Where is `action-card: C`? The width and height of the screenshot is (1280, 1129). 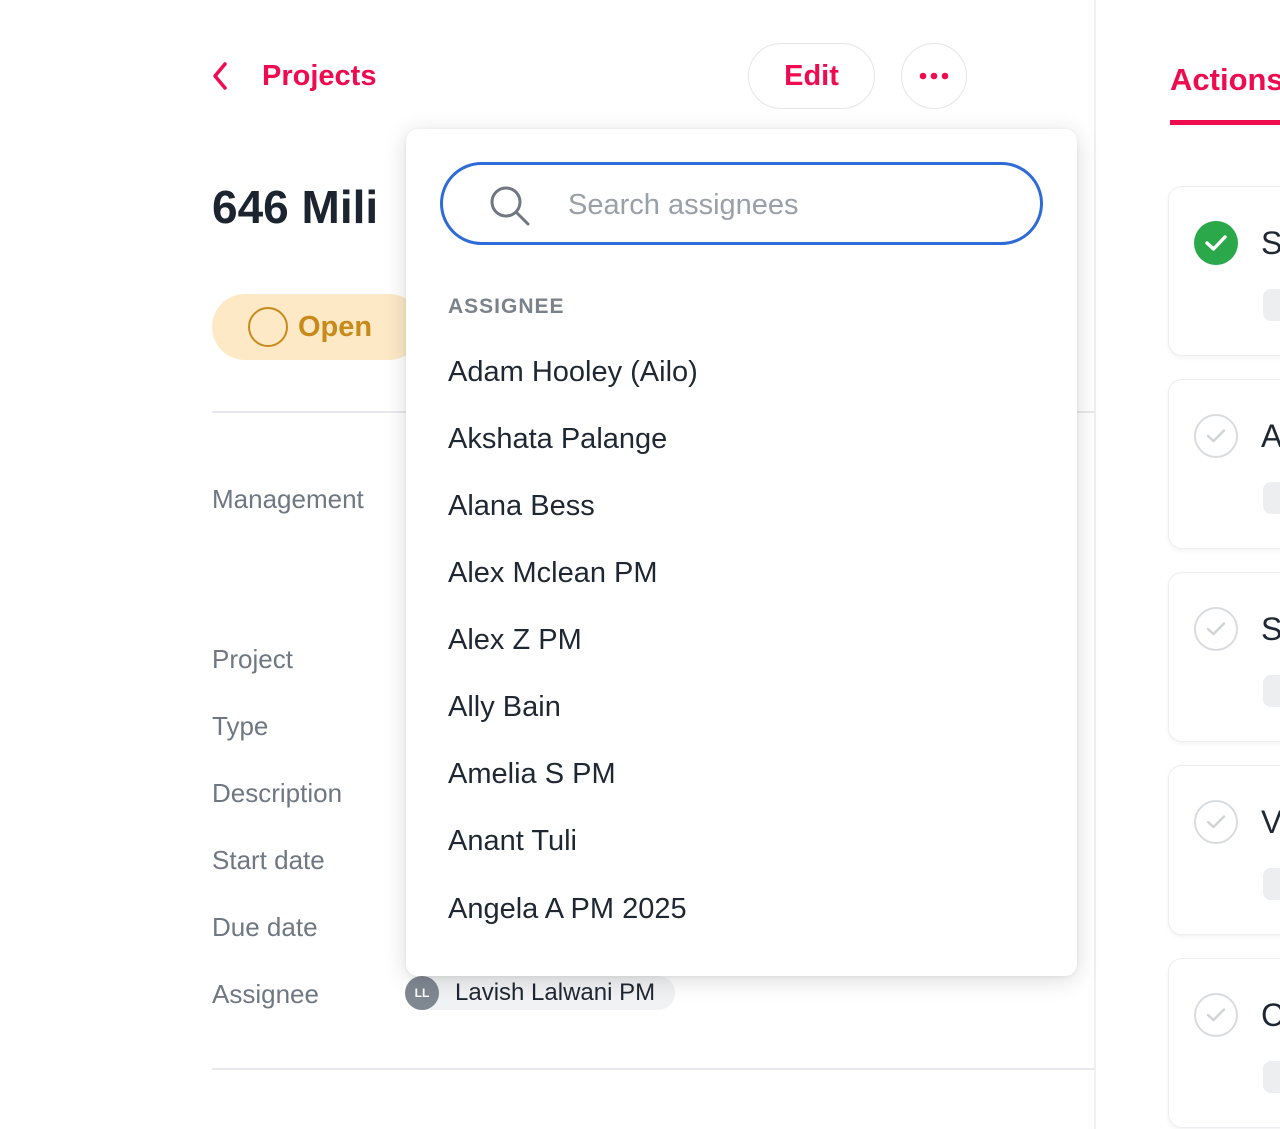
action-card: C is located at coordinates (1224, 1043).